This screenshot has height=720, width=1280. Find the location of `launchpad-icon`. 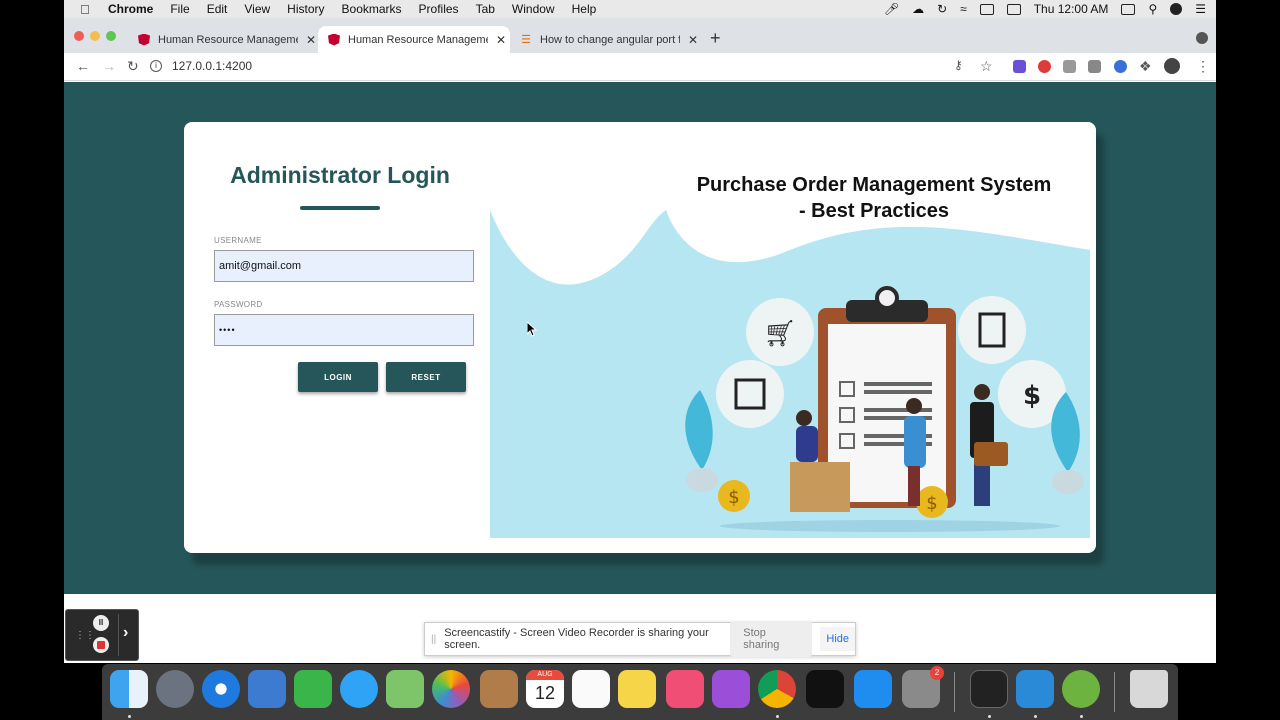

launchpad-icon is located at coordinates (175, 689).